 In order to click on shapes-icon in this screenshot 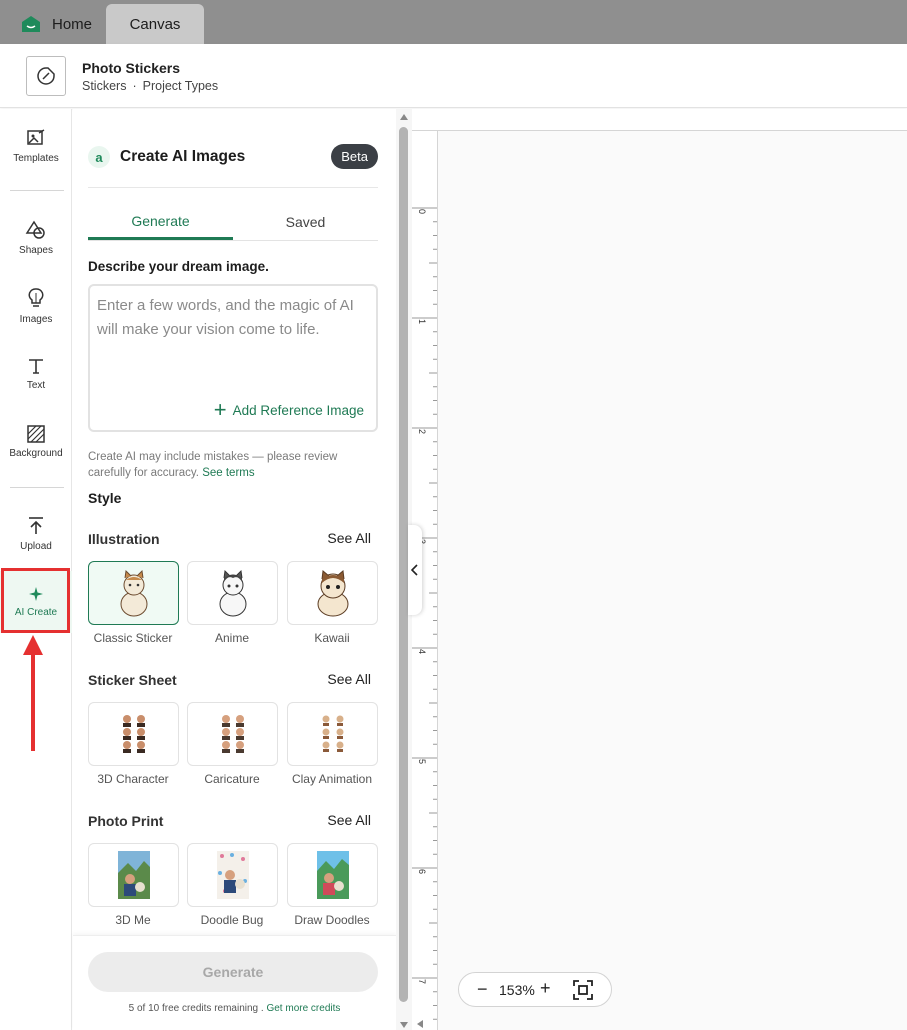, I will do `click(35, 229)`.